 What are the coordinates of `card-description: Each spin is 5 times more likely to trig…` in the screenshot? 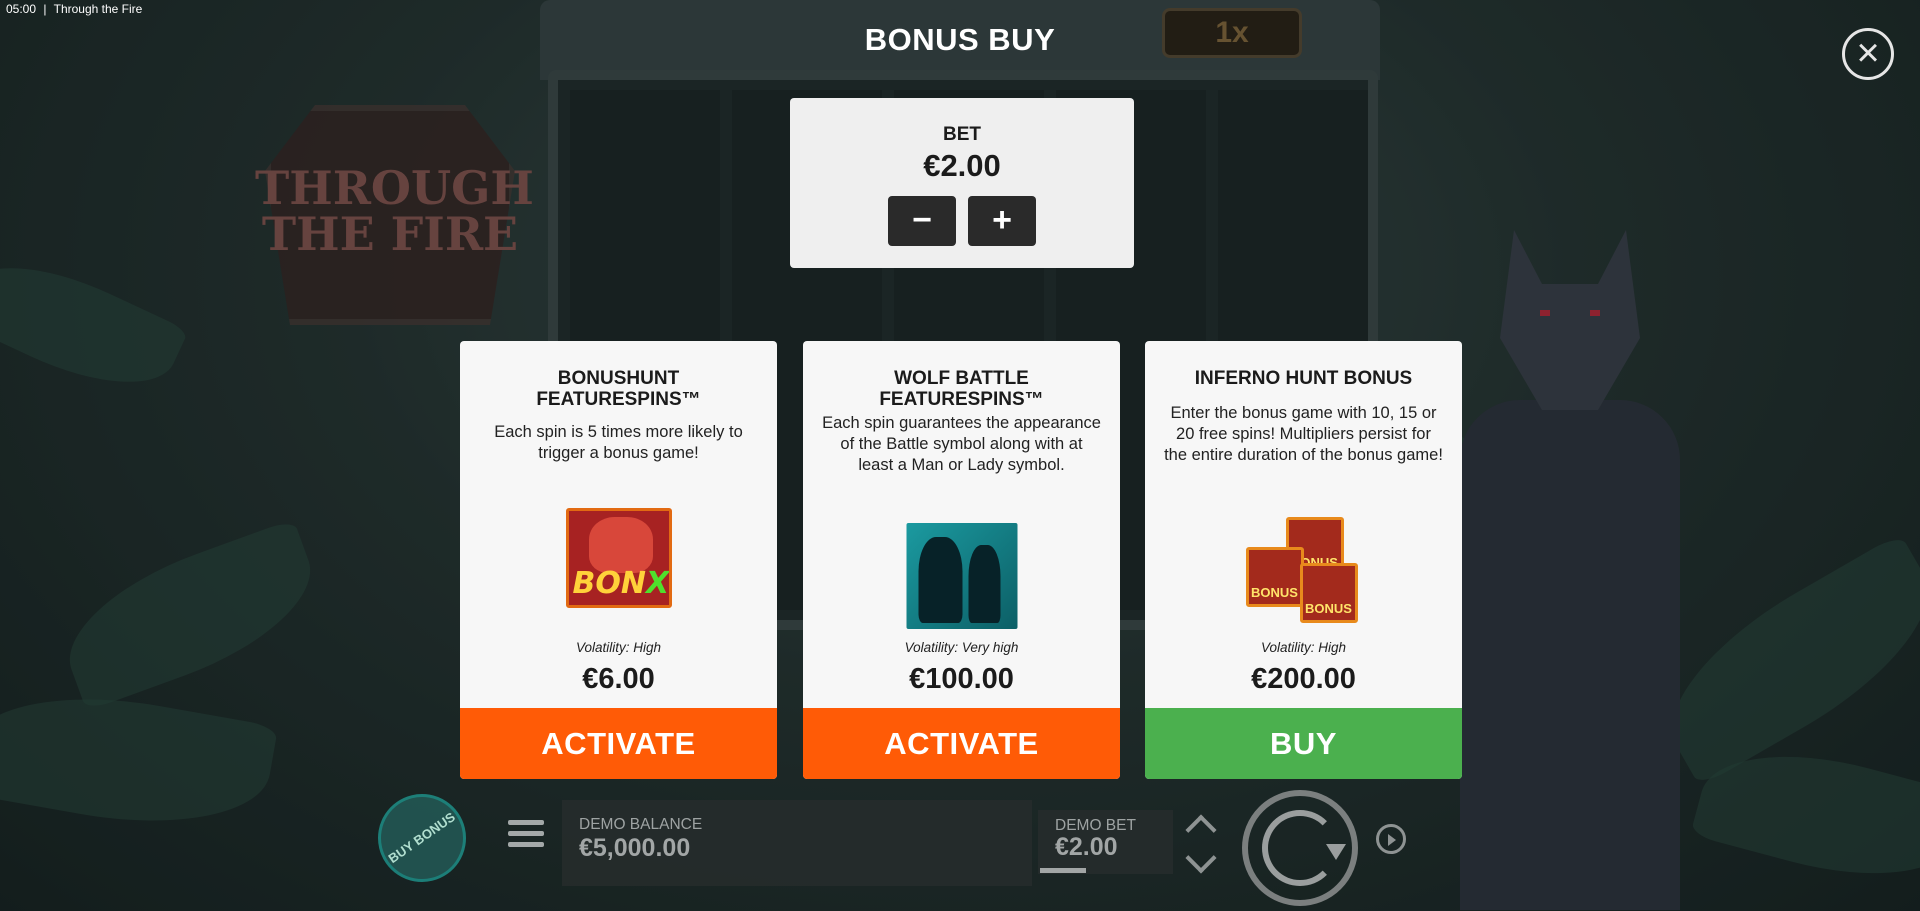 It's located at (618, 442).